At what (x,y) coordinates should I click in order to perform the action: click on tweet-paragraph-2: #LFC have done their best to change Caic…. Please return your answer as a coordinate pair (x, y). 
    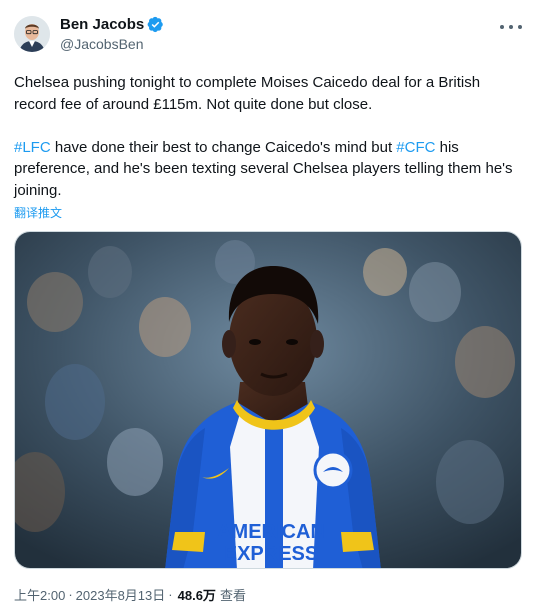
    Looking at the image, I should click on (267, 169).